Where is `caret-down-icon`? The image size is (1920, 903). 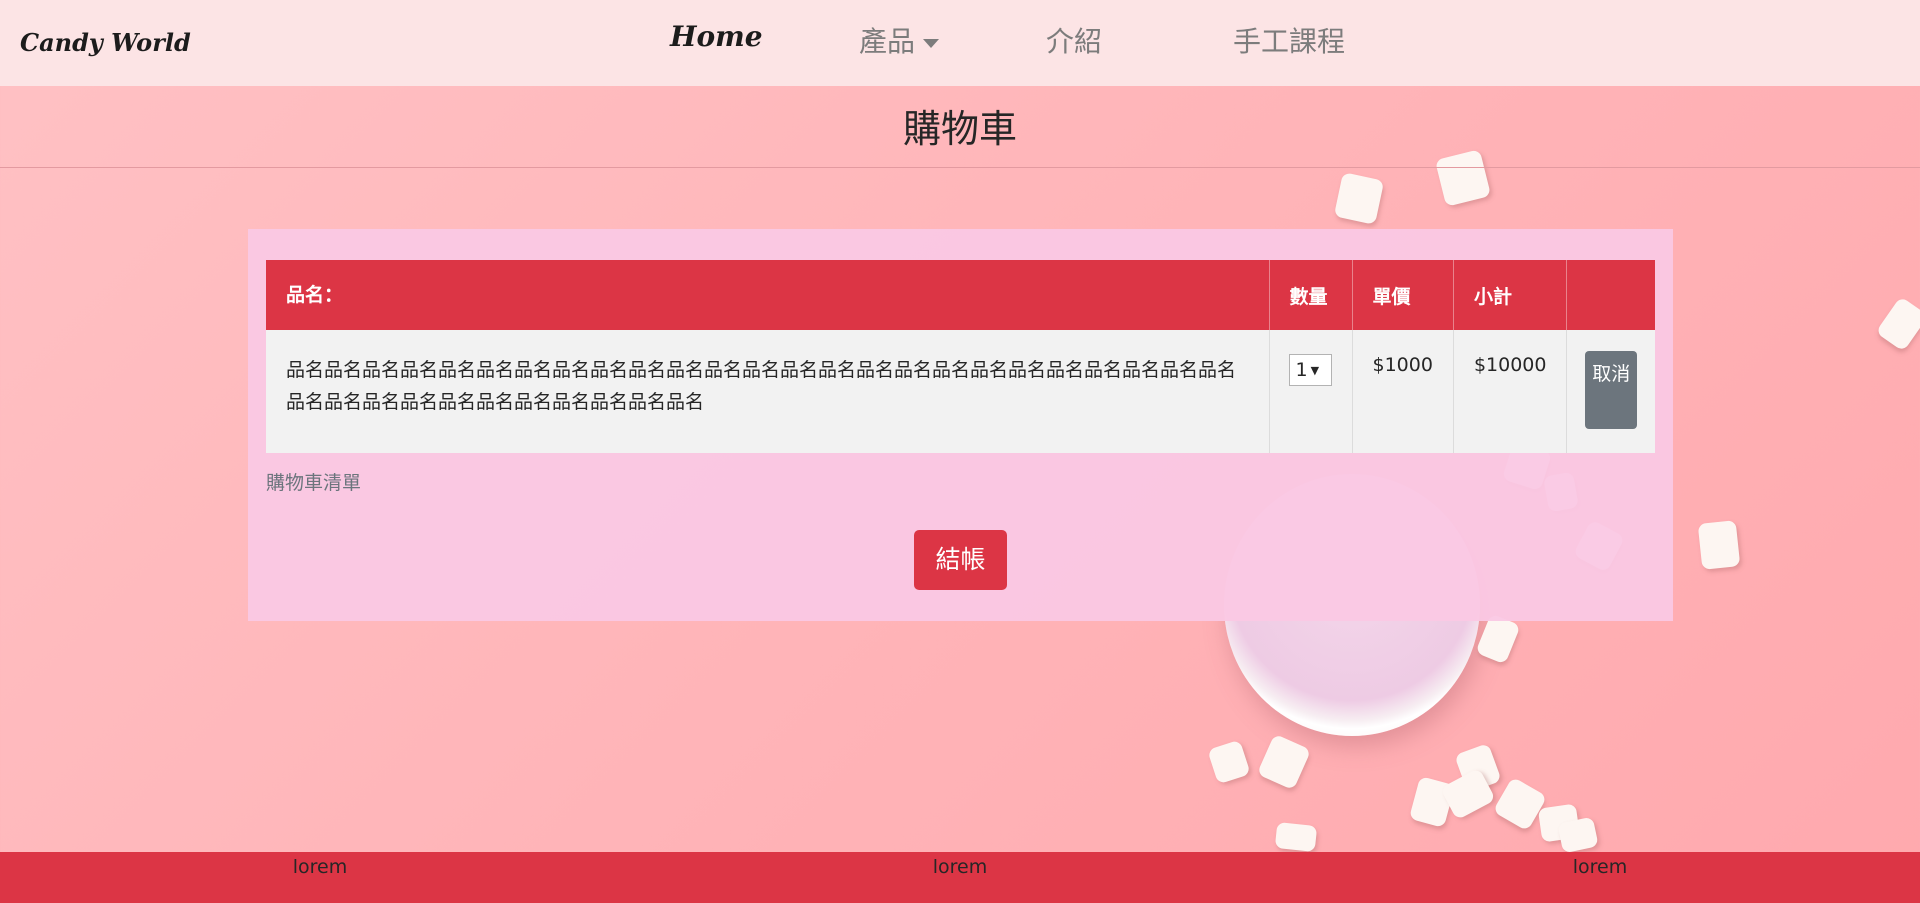 caret-down-icon is located at coordinates (931, 43).